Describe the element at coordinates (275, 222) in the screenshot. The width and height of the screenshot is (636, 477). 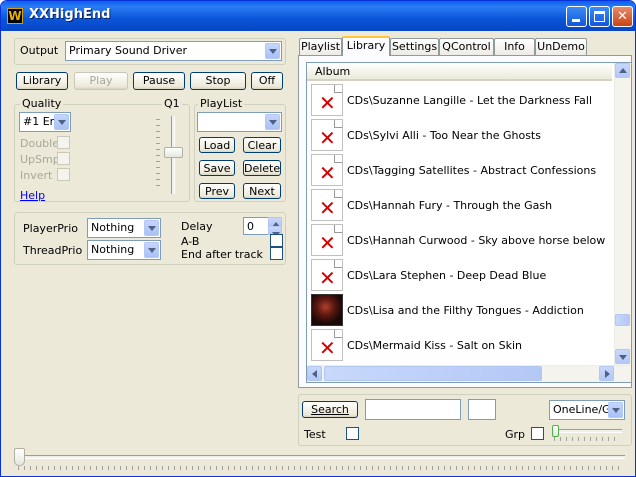
I see `delay-spin-up-button` at that location.